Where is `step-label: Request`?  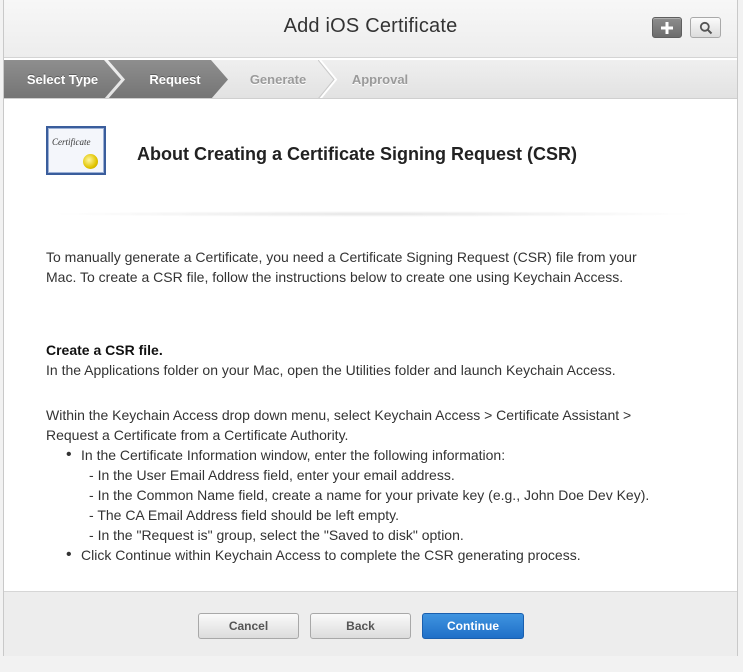 step-label: Request is located at coordinates (175, 79).